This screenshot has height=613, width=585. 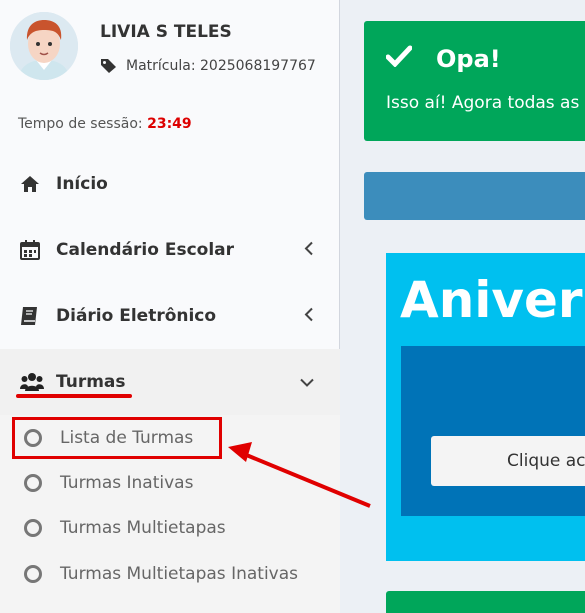 I want to click on annotation-highlight-box, so click(x=117, y=438).